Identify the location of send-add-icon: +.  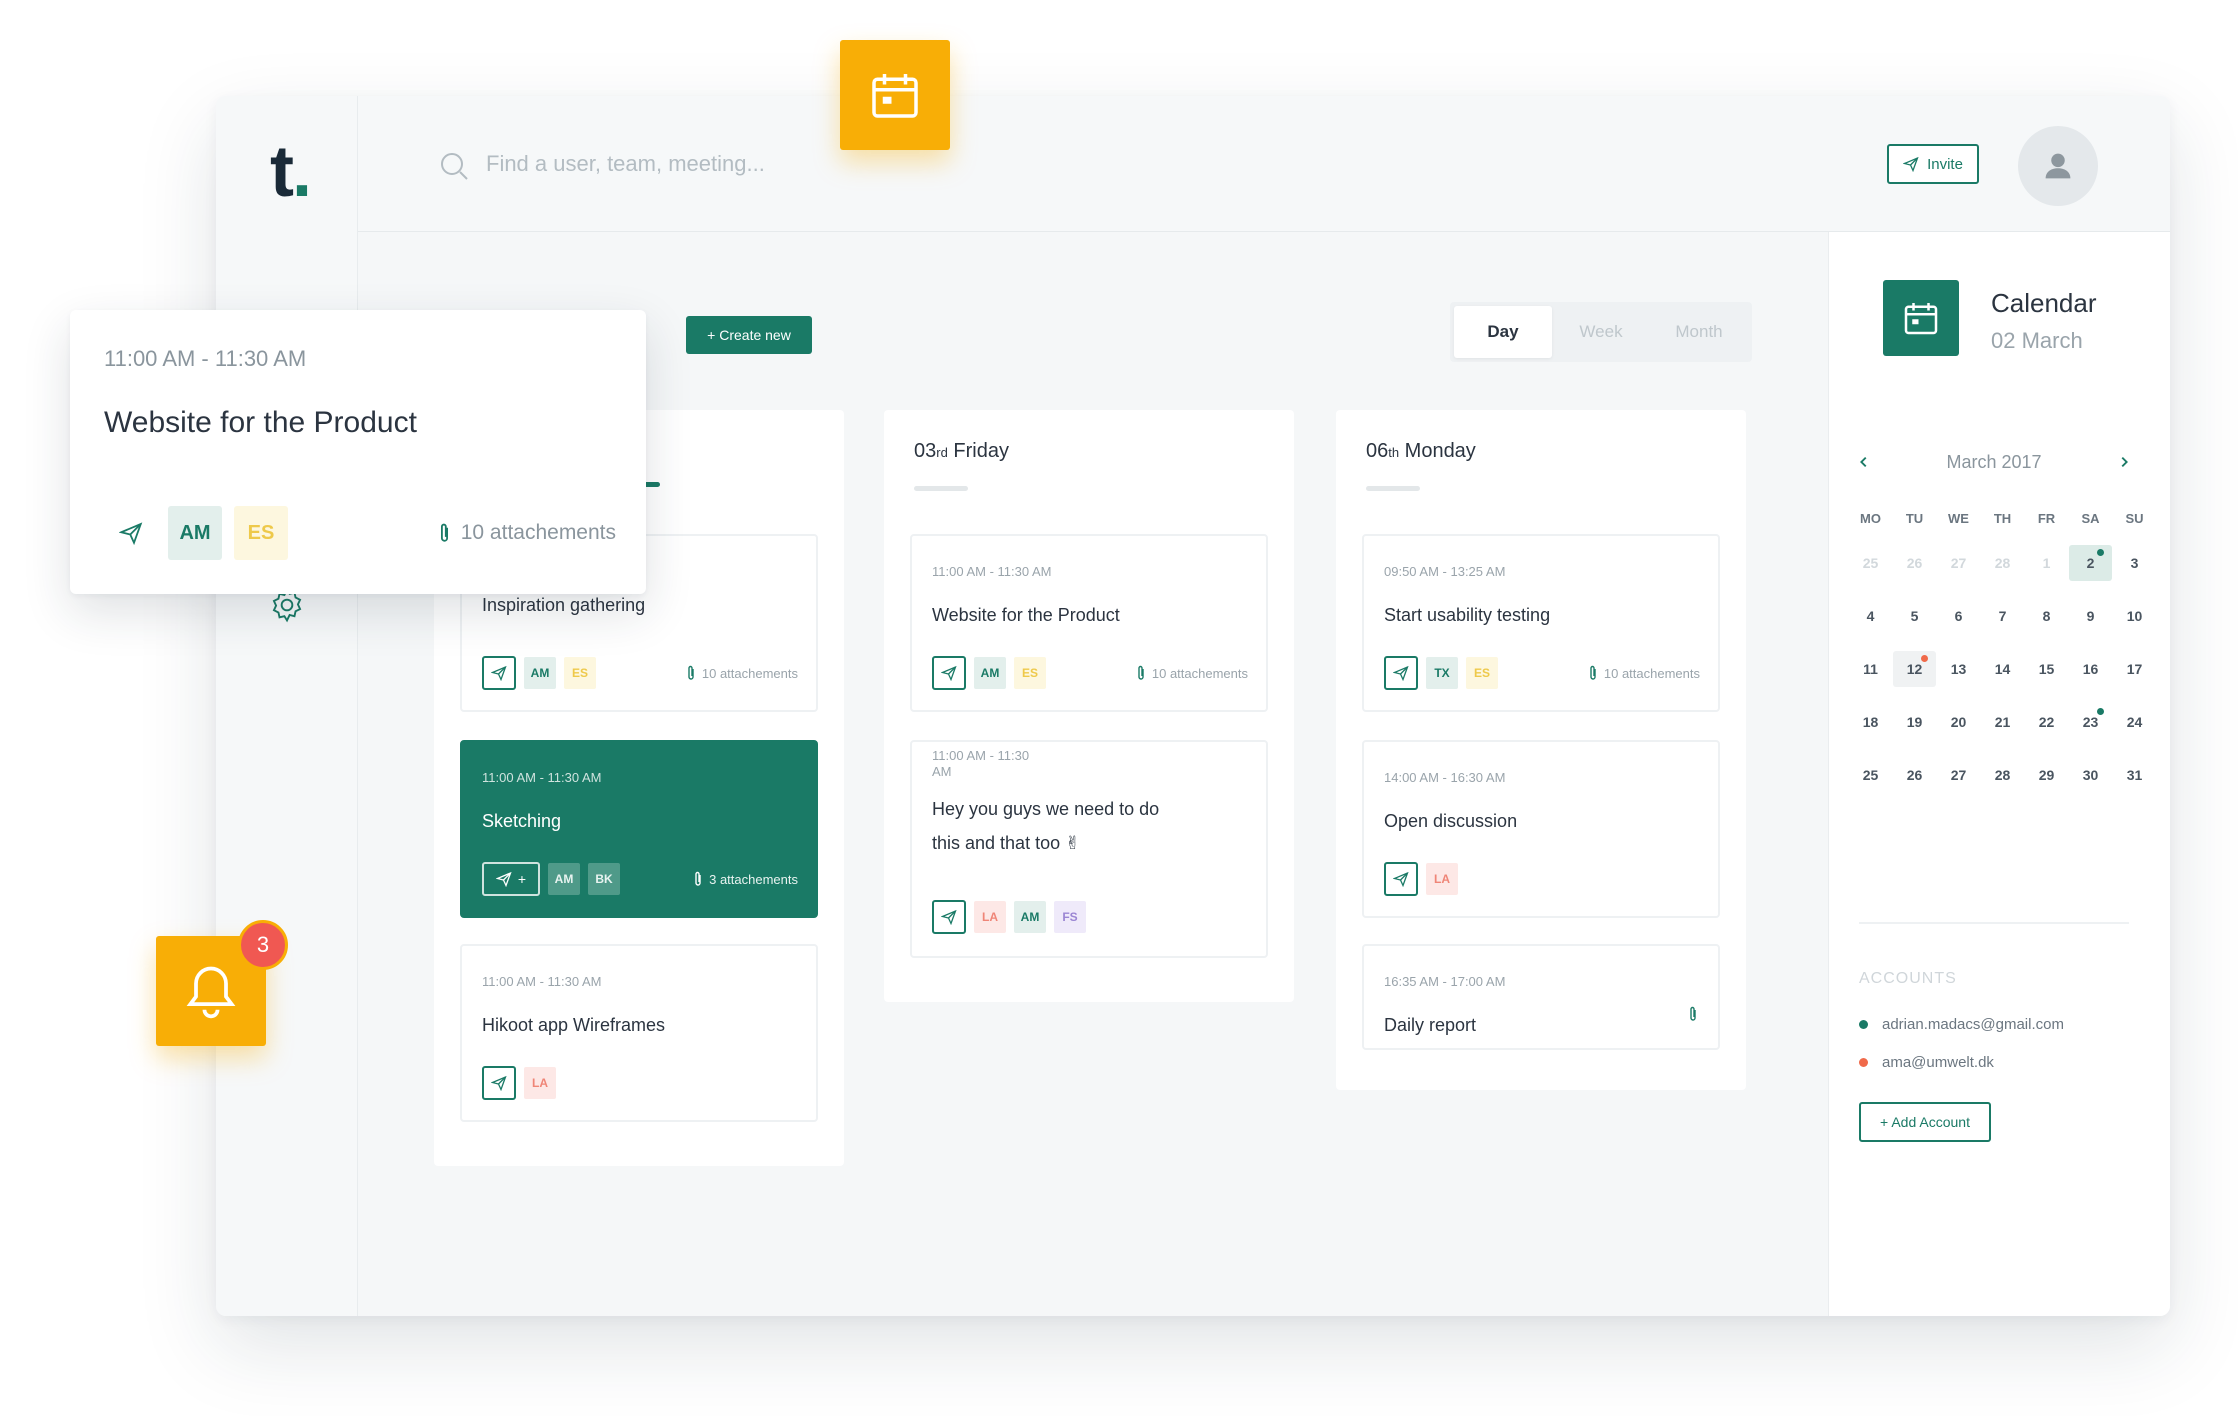
(511, 879).